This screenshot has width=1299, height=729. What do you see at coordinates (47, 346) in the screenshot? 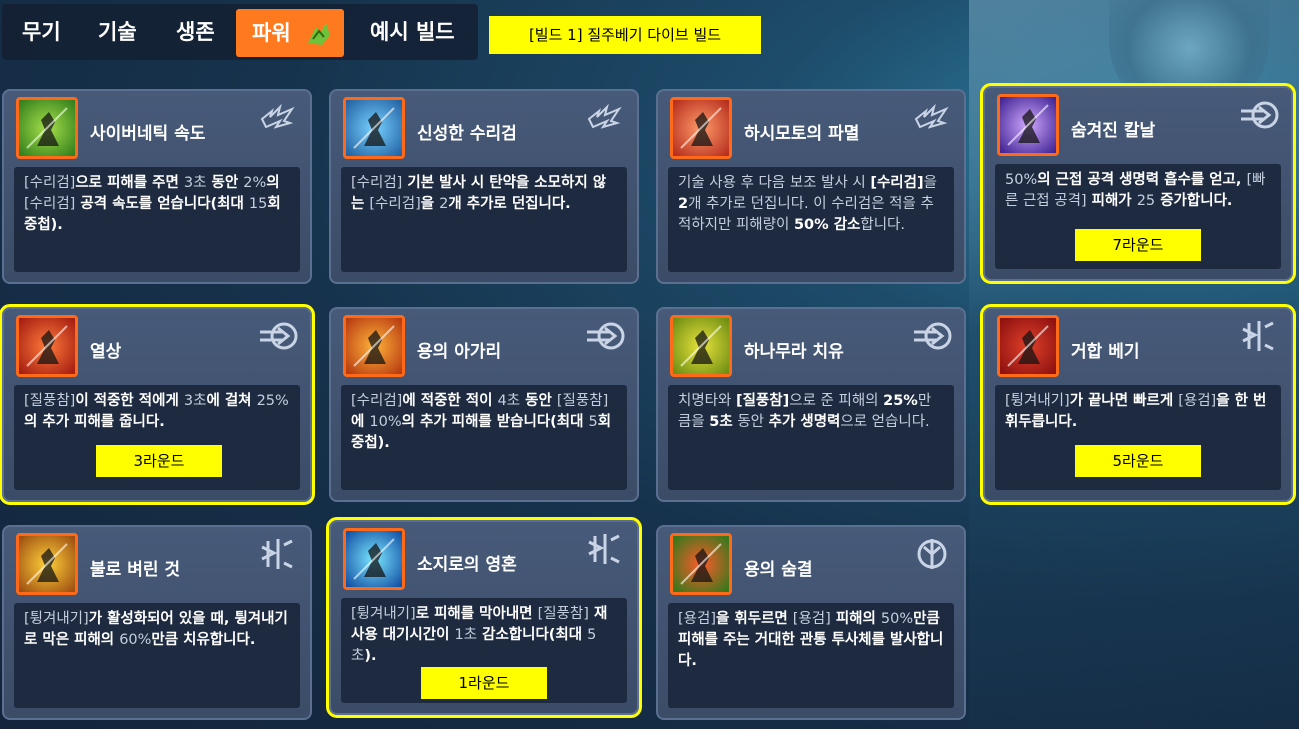
I see `laceration-icon` at bounding box center [47, 346].